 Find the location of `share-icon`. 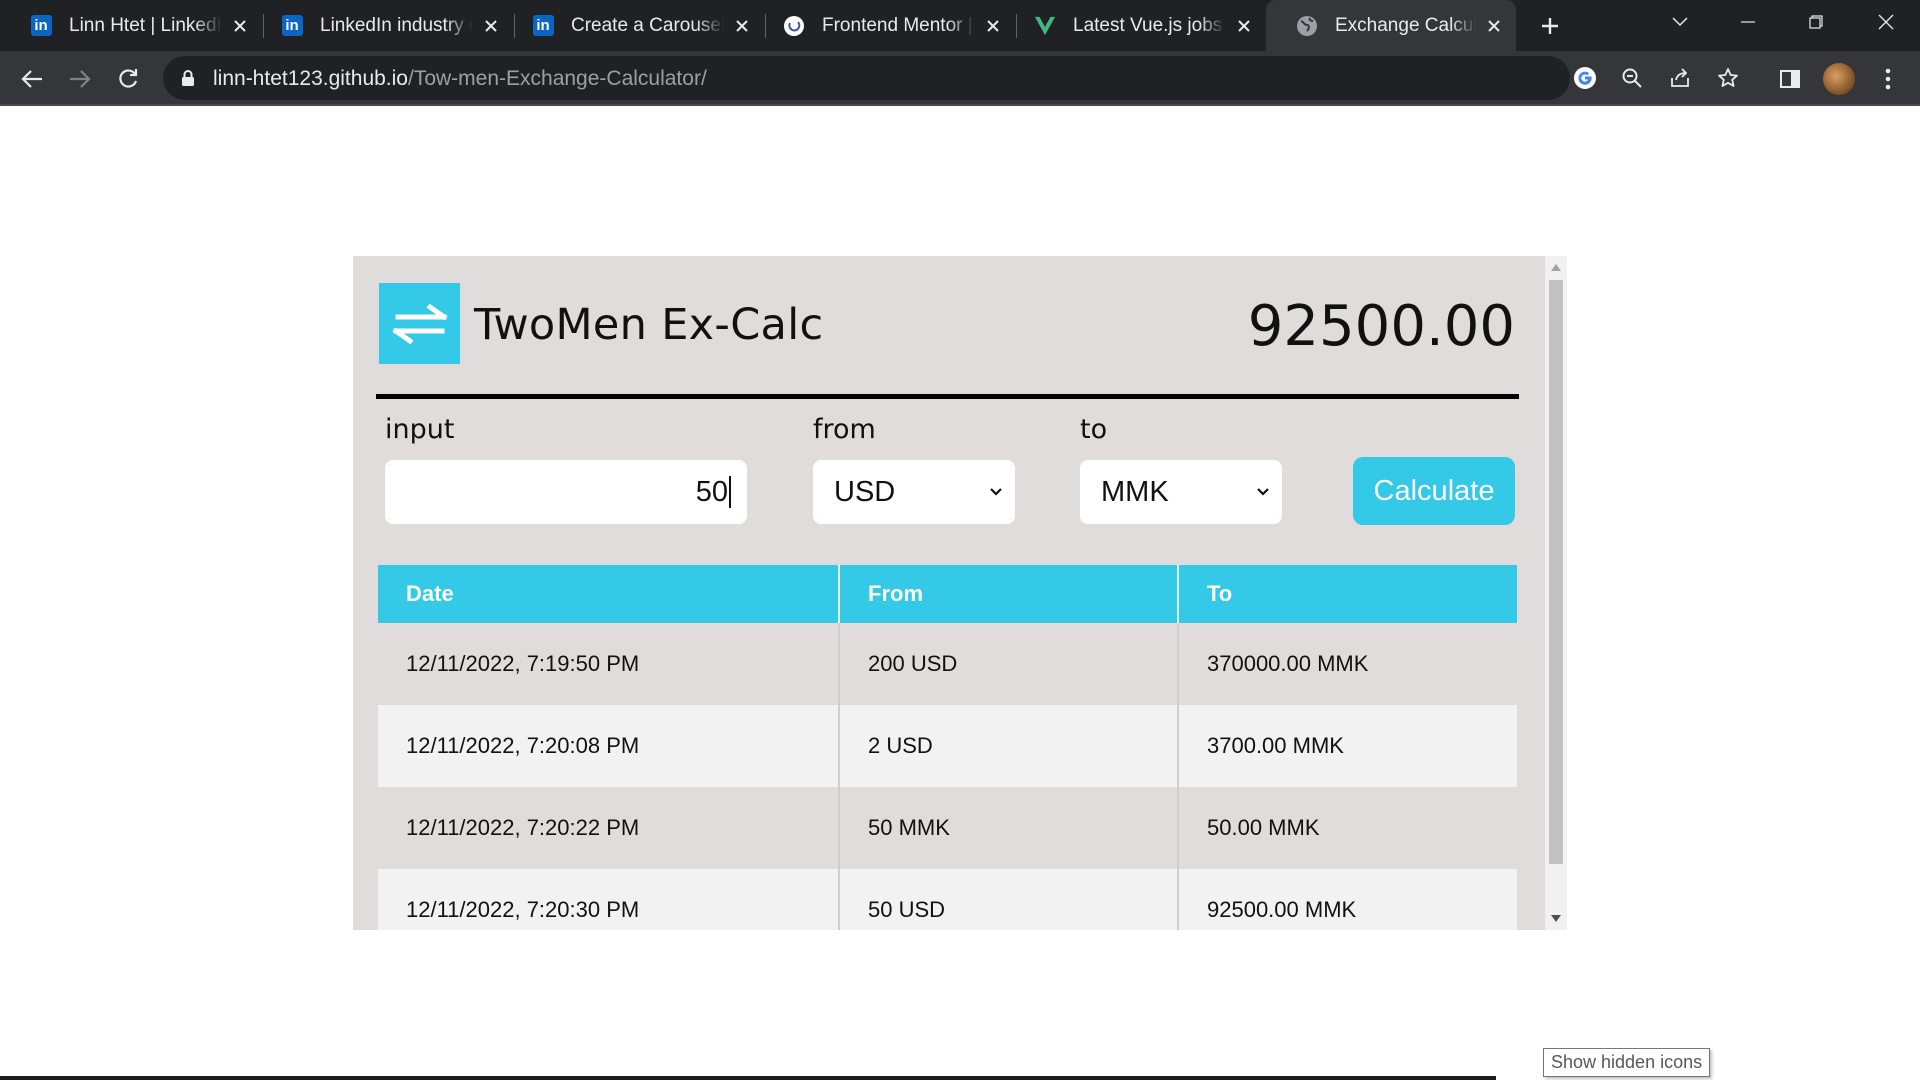

share-icon is located at coordinates (1680, 78).